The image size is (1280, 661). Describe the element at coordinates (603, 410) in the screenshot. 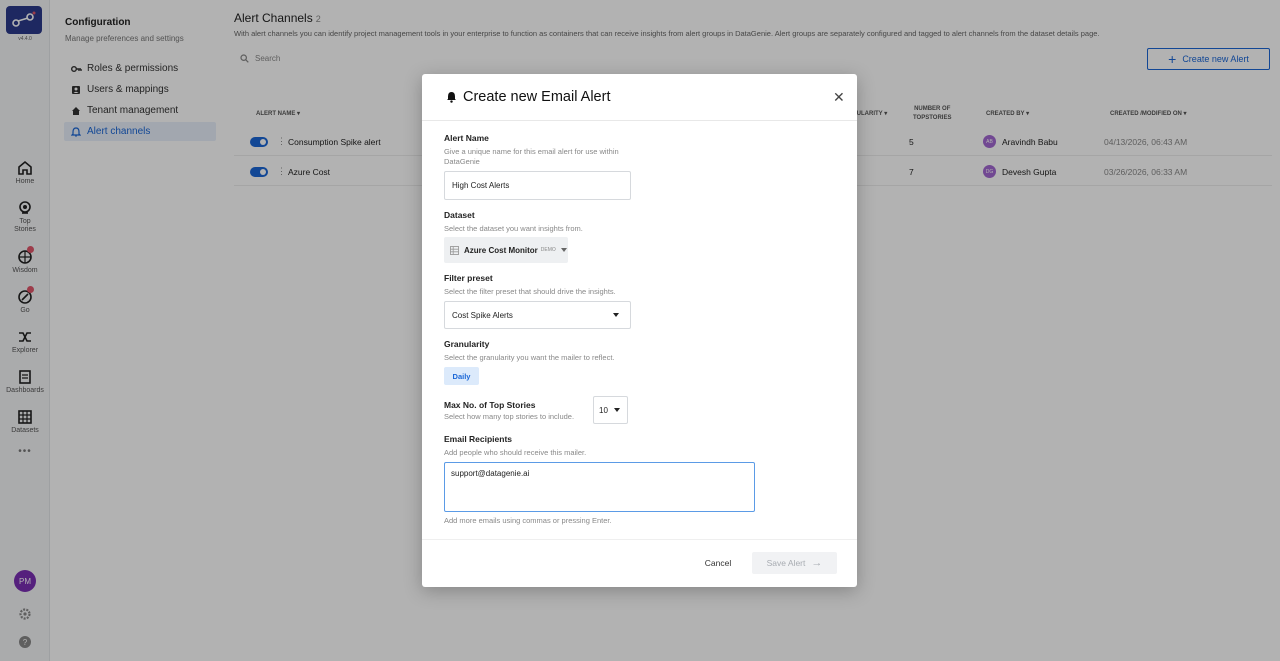

I see `max-top-stories-value: 10` at that location.